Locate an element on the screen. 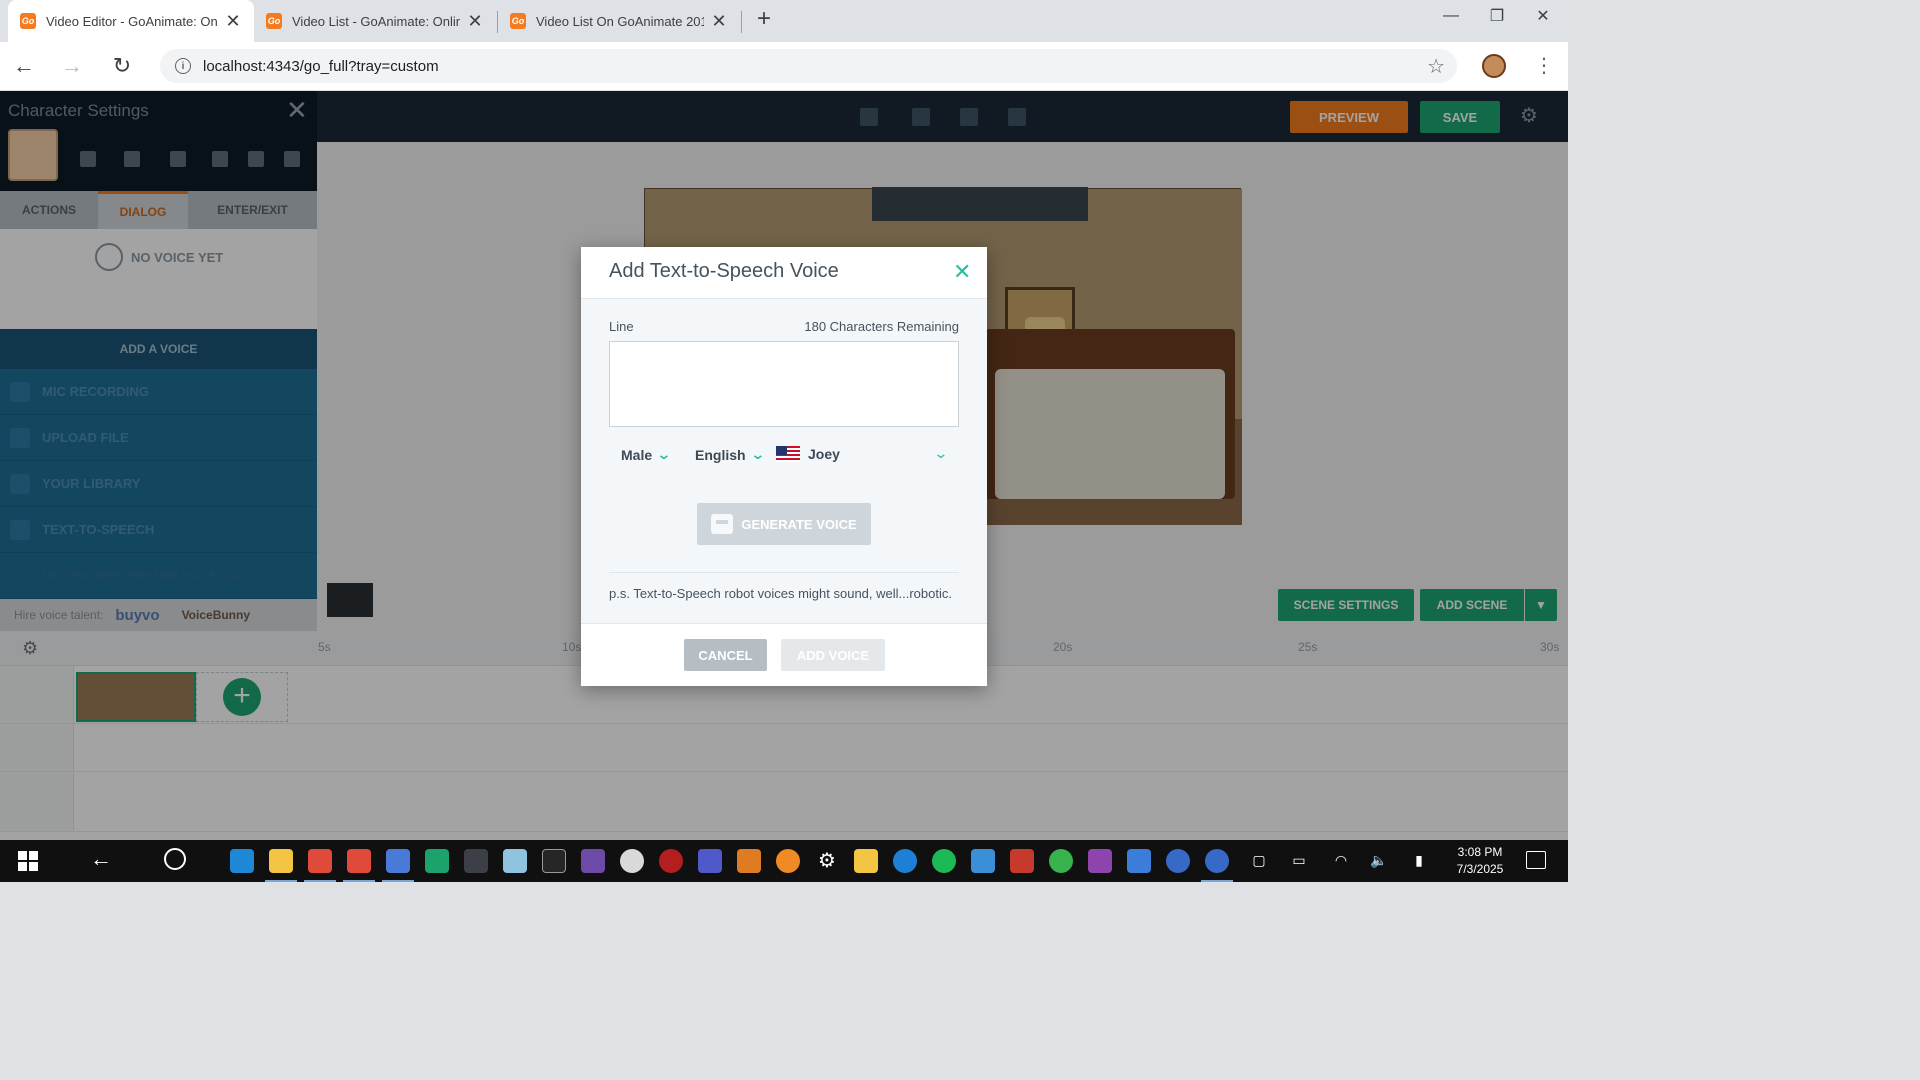 This screenshot has width=1920, height=1080. address-bar: i localhost:4343/go_full?tray=custom ☆ is located at coordinates (808, 66).